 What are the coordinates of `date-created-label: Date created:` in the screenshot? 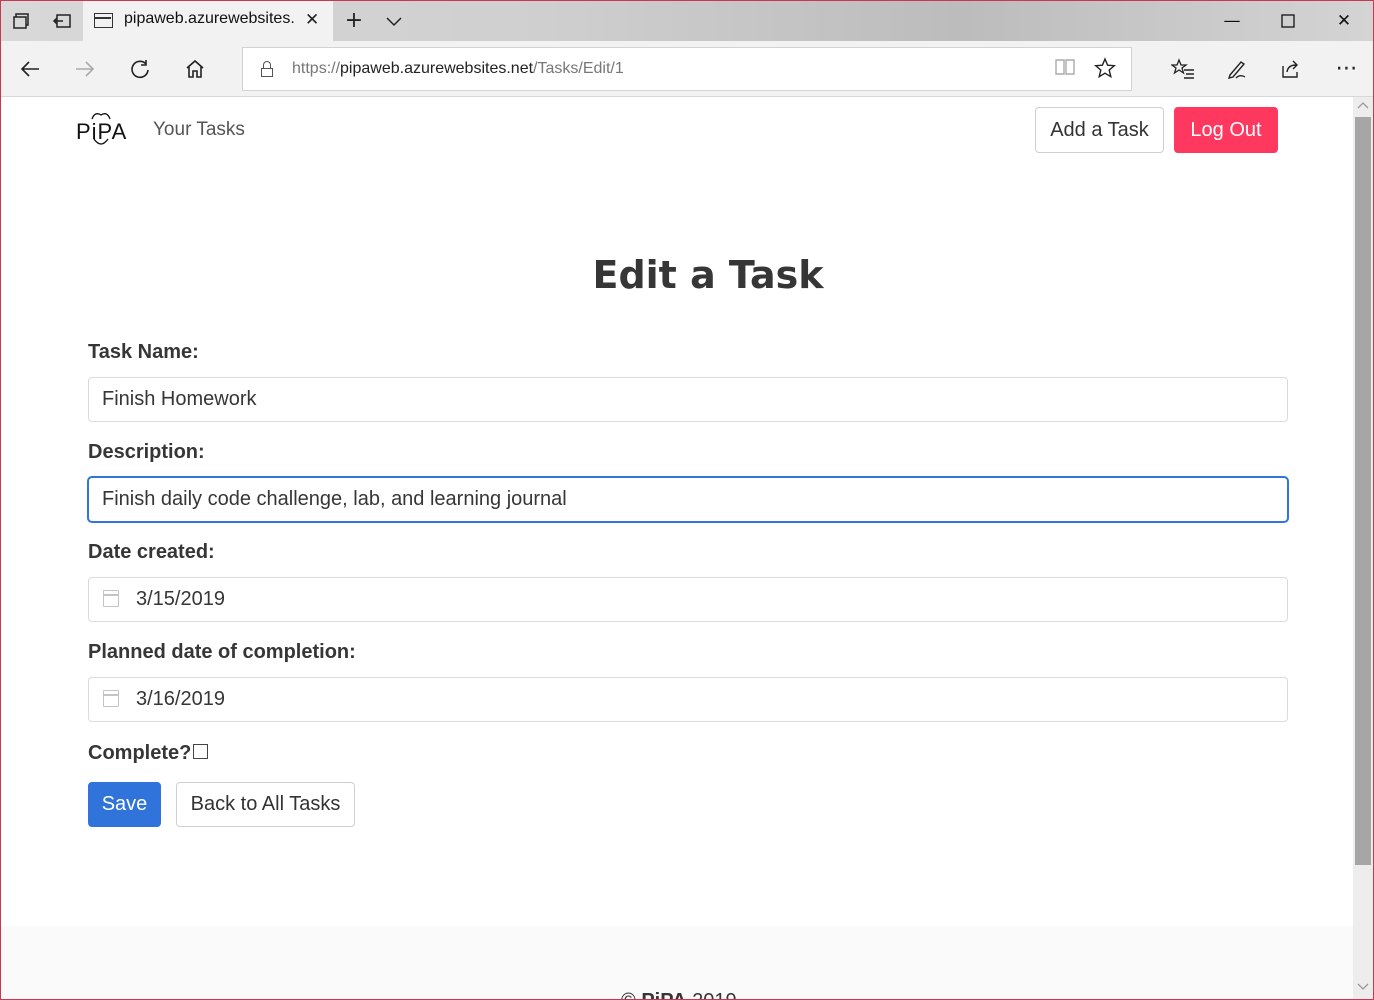 It's located at (151, 552).